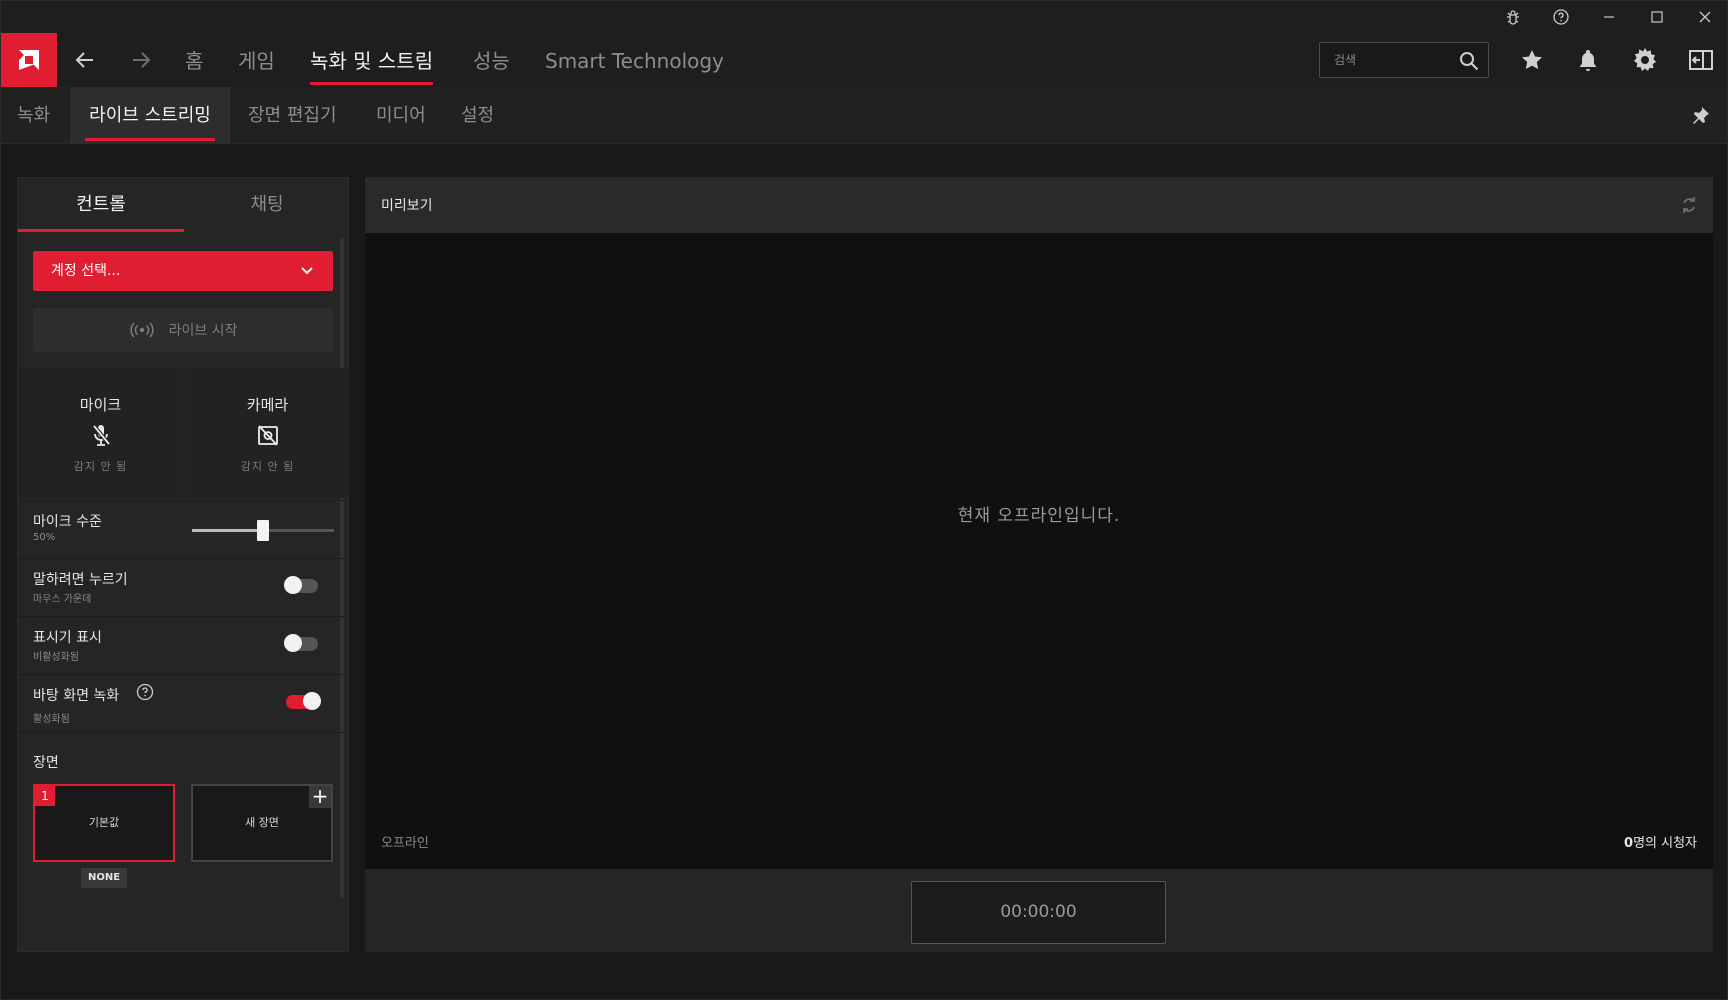  What do you see at coordinates (51, 719) in the screenshot?
I see `desktop-record-sub: 활성화됨` at bounding box center [51, 719].